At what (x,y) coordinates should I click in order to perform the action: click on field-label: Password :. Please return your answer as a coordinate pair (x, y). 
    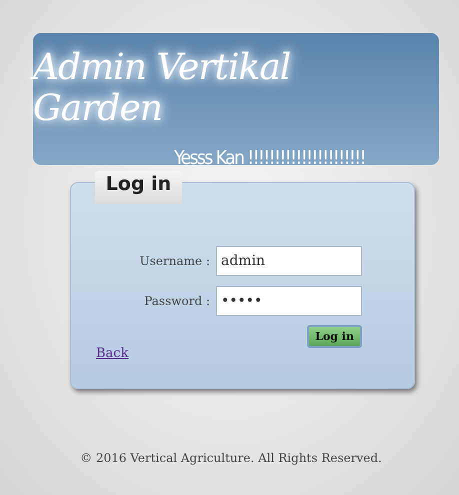
    Looking at the image, I should click on (177, 301).